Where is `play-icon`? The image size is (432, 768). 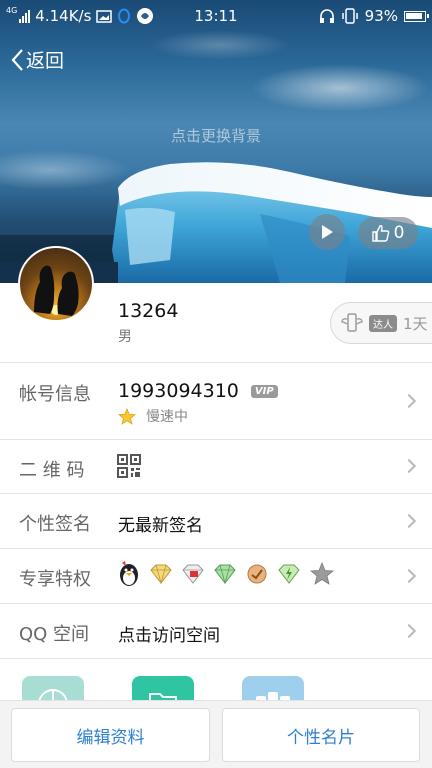
play-icon is located at coordinates (327, 232).